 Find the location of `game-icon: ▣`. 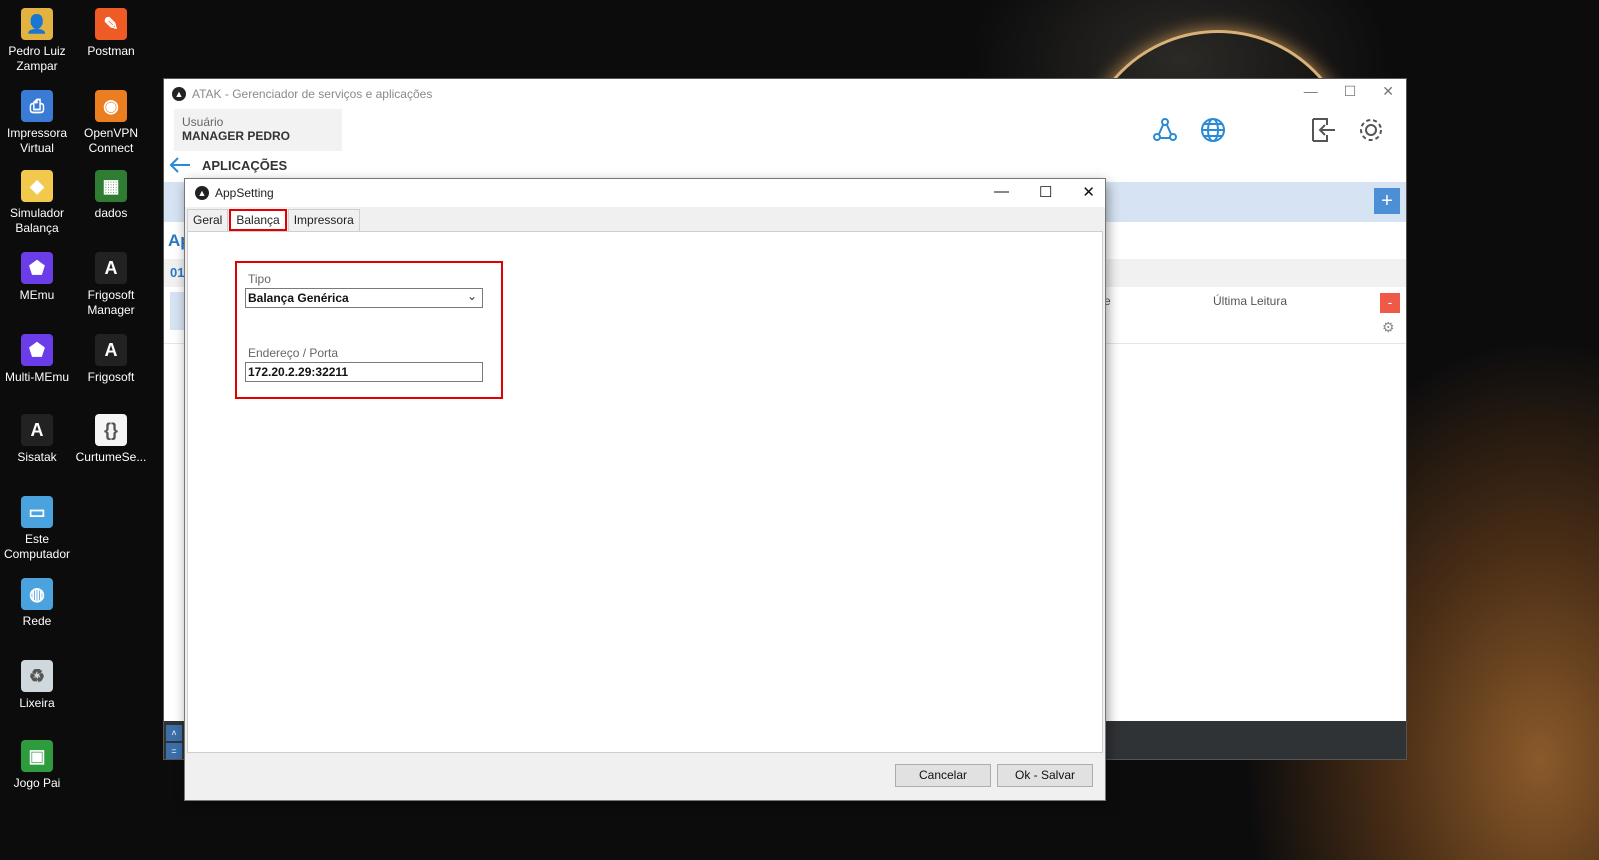

game-icon: ▣ is located at coordinates (37, 756).